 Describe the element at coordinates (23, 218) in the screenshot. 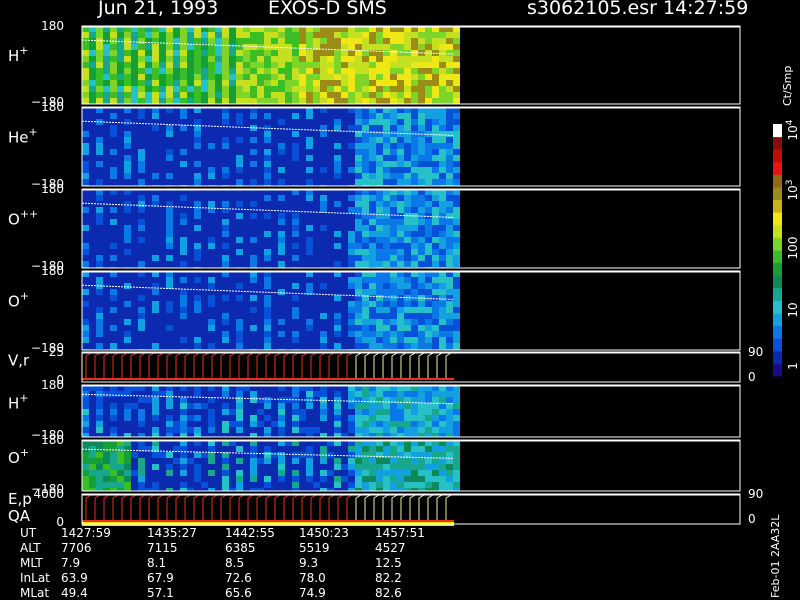

I see `panel-label: O++` at that location.